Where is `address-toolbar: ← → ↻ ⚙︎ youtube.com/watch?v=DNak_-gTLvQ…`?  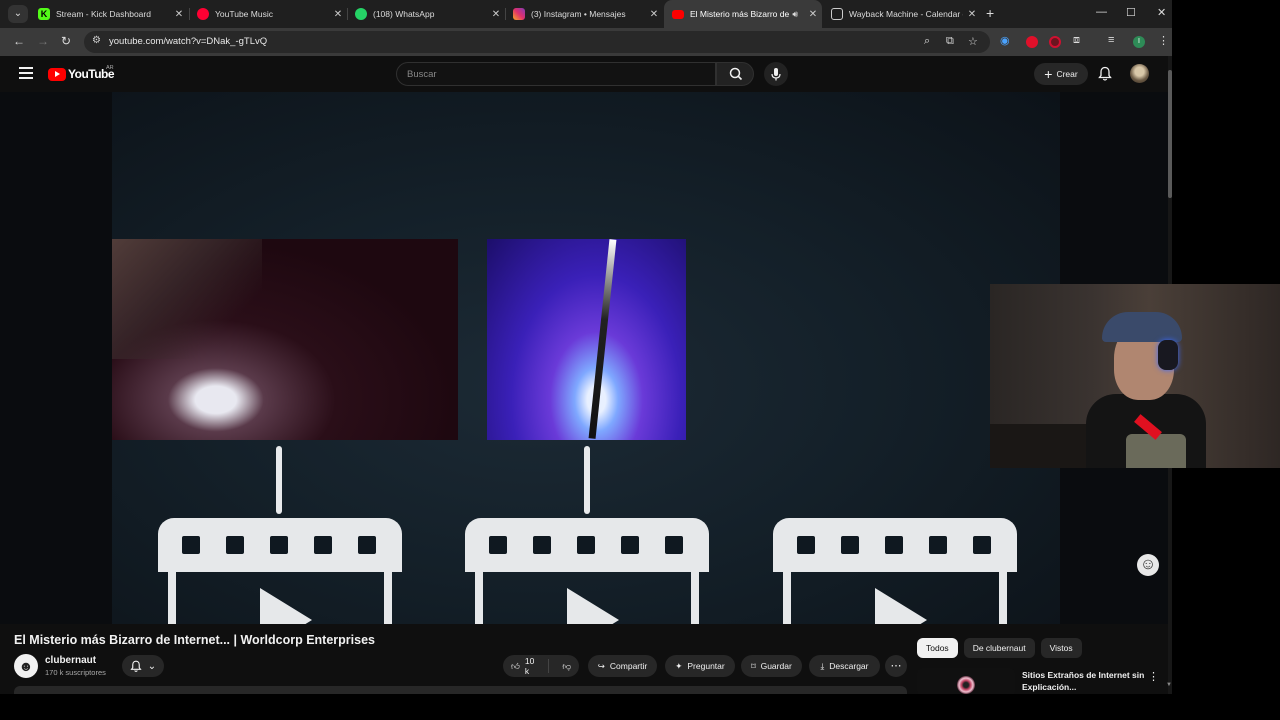
address-toolbar: ← → ↻ ⚙︎ youtube.com/watch?v=DNak_-gTLvQ… is located at coordinates (586, 42).